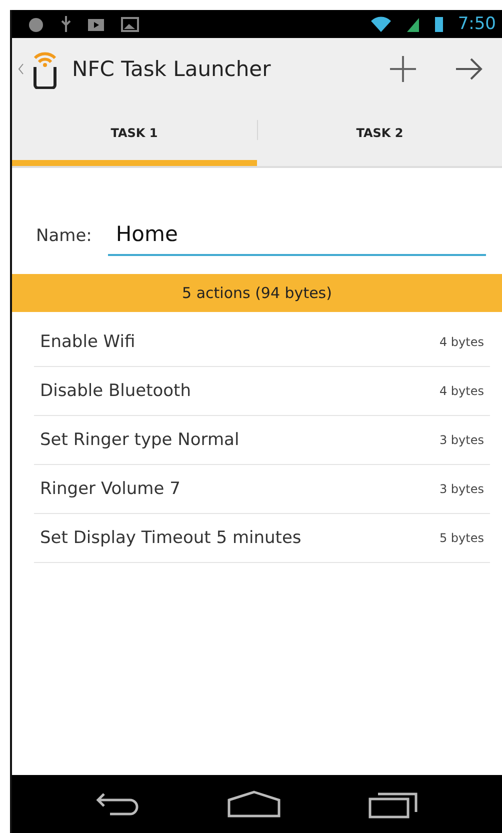  I want to click on battery-icon, so click(439, 24).